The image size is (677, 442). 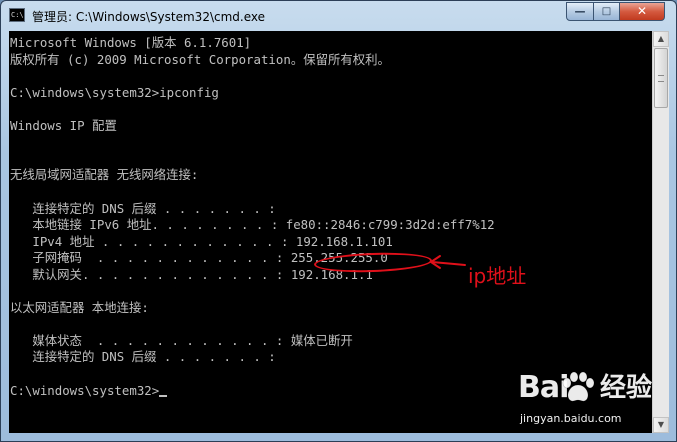 I want to click on annotation-arrow-icon, so click(x=448, y=262).